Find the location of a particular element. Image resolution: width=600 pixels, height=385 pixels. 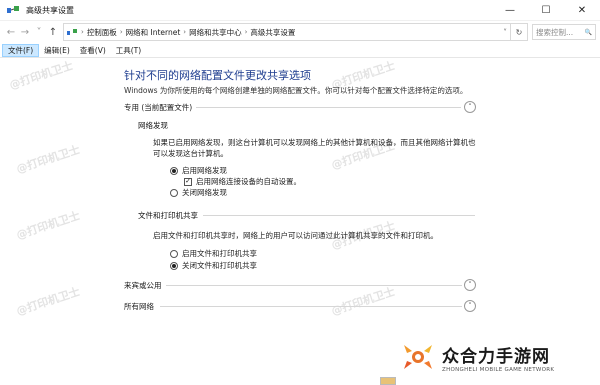

breadcrumb-control-panel: 控制面板 is located at coordinates (102, 32).